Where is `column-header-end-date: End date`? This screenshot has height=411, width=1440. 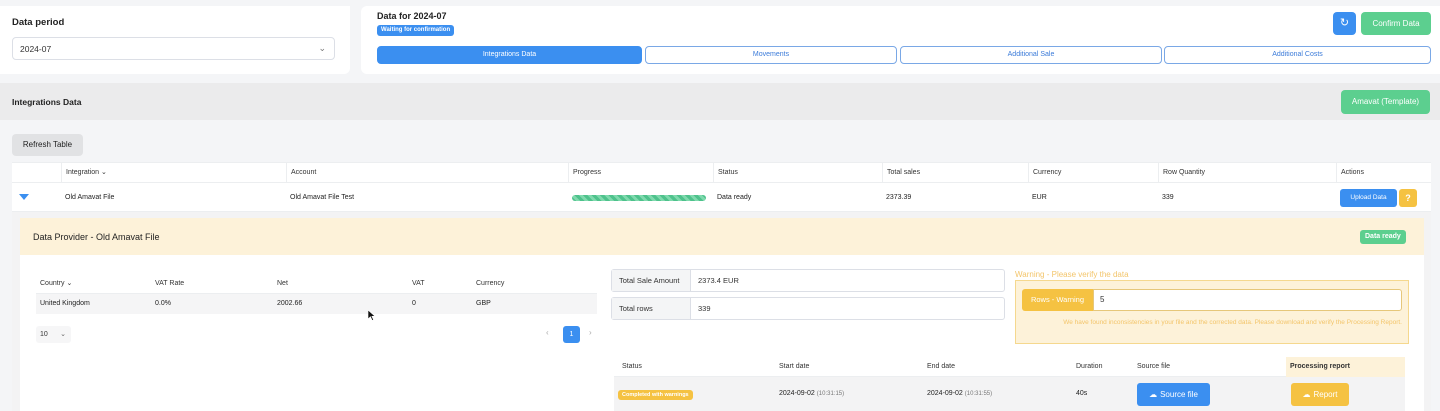 column-header-end-date: End date is located at coordinates (941, 366).